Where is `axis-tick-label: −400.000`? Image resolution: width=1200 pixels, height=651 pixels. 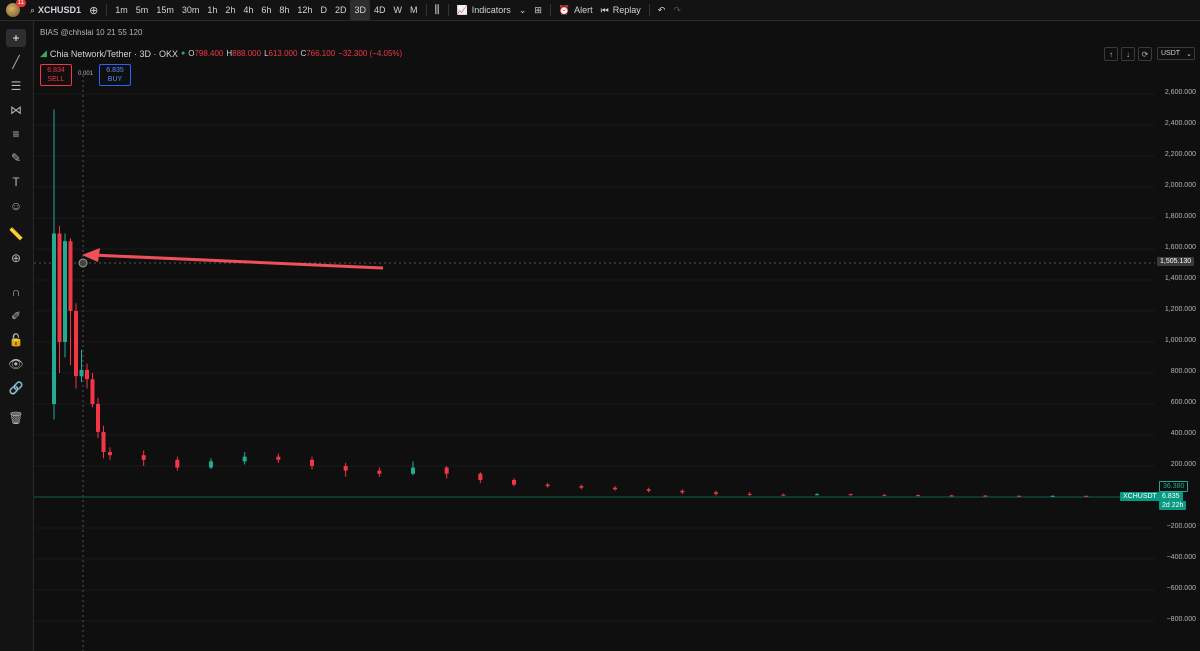
axis-tick-label: −400.000 is located at coordinates (1181, 557).